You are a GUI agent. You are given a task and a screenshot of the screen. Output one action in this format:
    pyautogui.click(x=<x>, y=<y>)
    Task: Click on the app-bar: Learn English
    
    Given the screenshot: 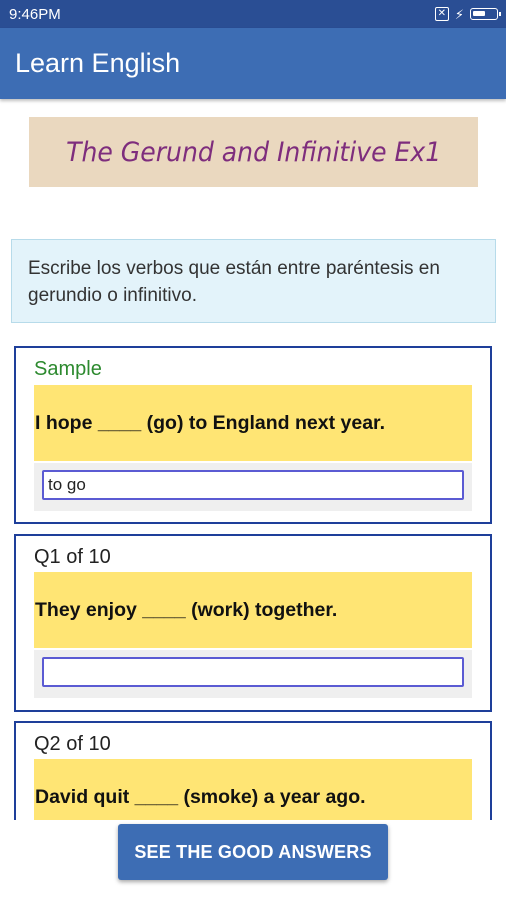 What is the action you would take?
    pyautogui.click(x=253, y=63)
    